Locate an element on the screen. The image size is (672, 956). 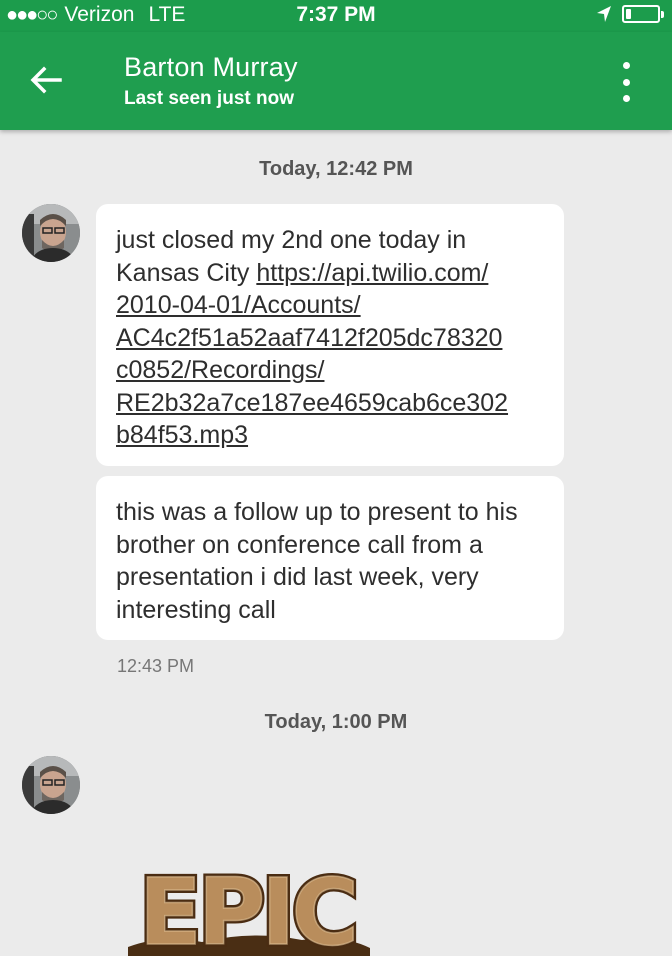
last-seen-status: Last seen just now is located at coordinates (209, 98).